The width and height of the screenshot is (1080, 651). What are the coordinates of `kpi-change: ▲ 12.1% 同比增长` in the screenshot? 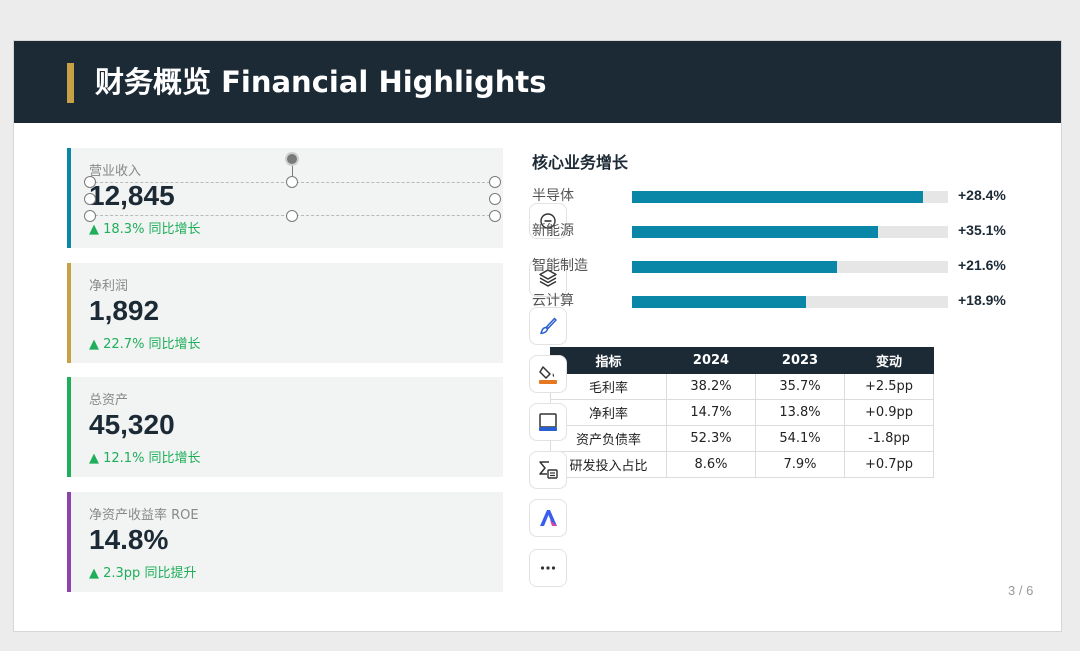 It's located at (145, 458).